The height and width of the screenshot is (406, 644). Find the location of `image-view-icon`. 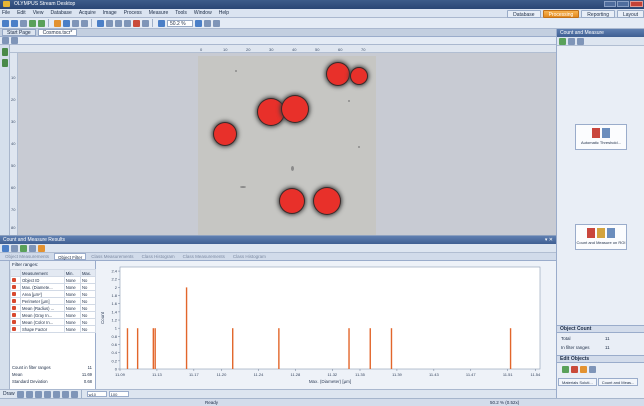

image-view-icon is located at coordinates (5, 40).